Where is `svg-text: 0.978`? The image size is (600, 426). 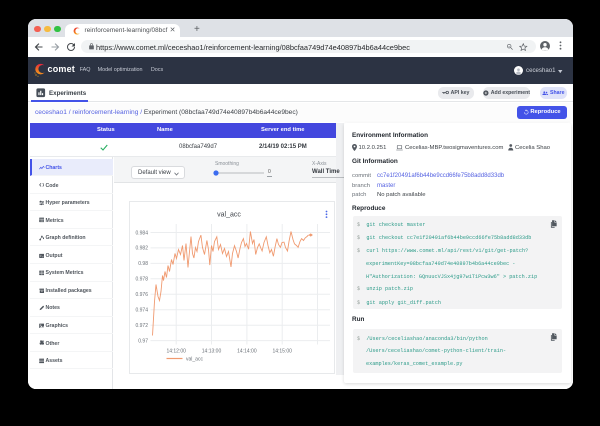 svg-text: 0.978 is located at coordinates (141, 280).